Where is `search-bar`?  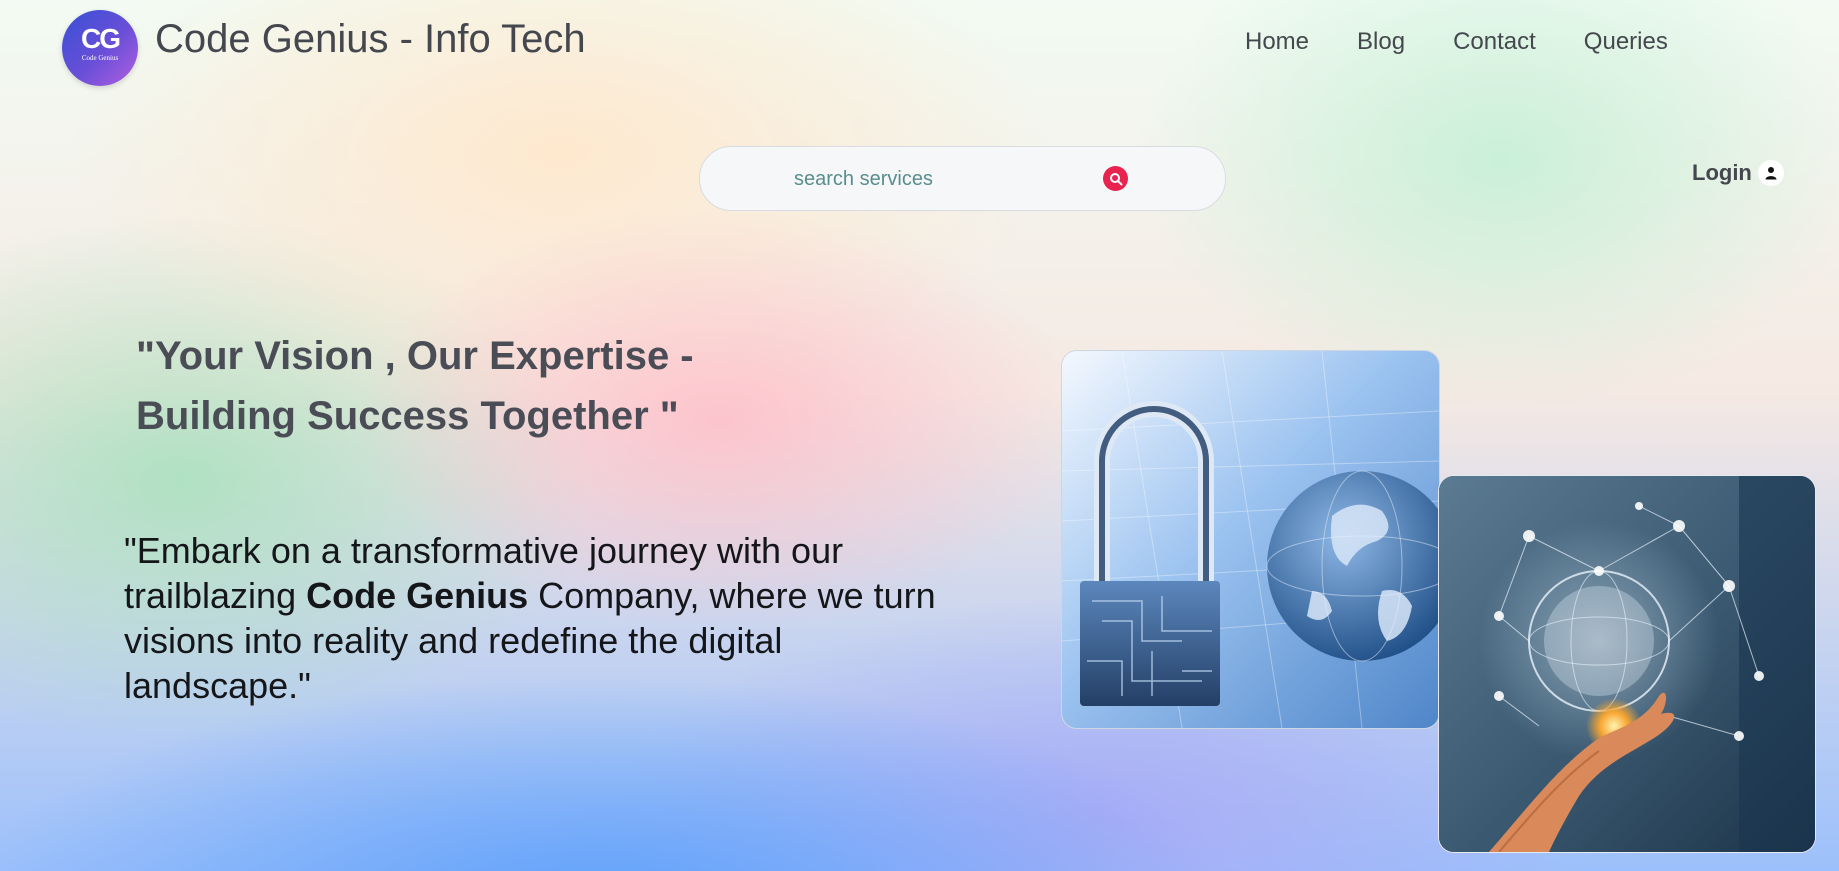
search-bar is located at coordinates (962, 178).